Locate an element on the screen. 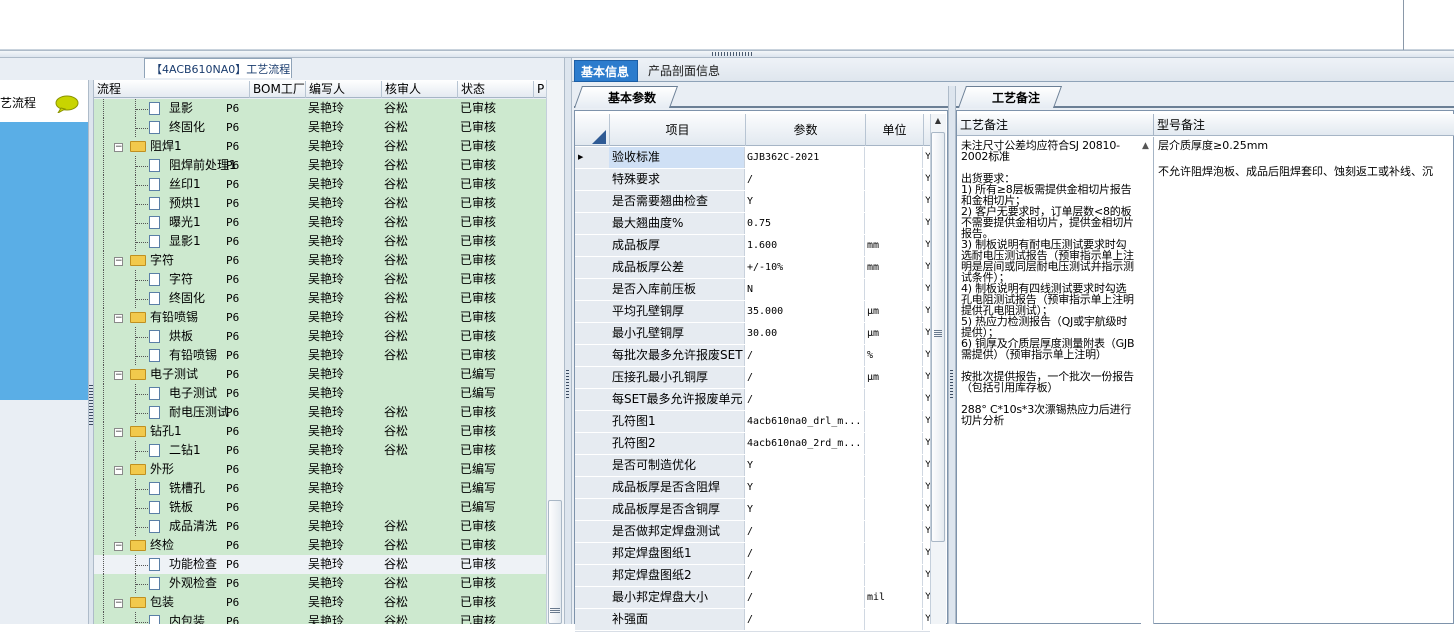  param-row: 每SET最多允许报废单元 / Y is located at coordinates (754, 400).